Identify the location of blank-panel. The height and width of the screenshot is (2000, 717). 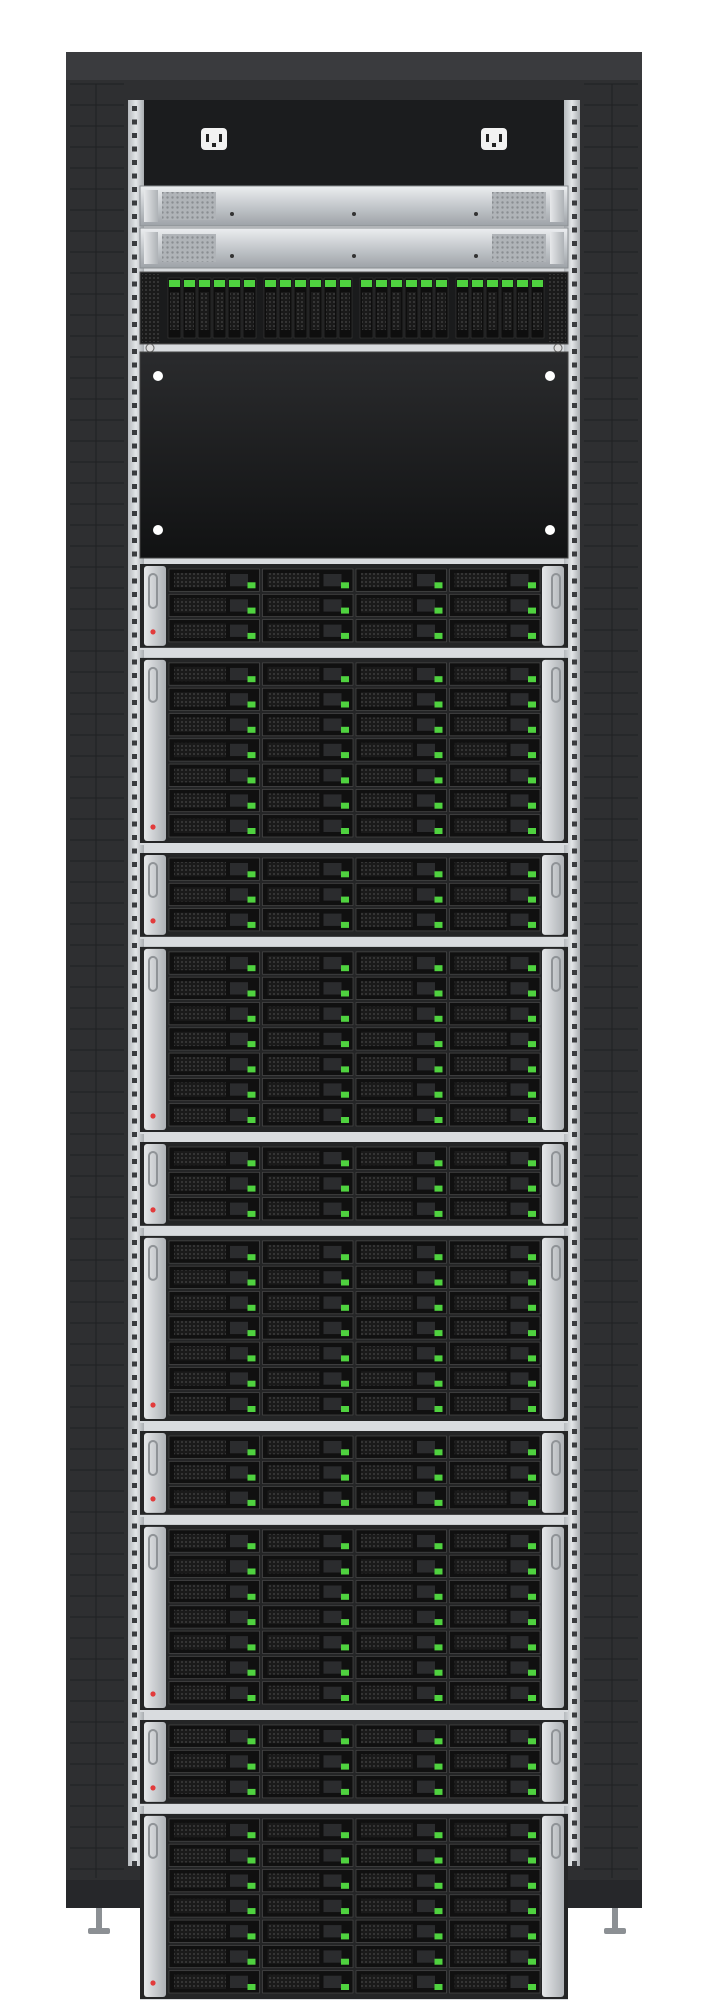
(354, 455).